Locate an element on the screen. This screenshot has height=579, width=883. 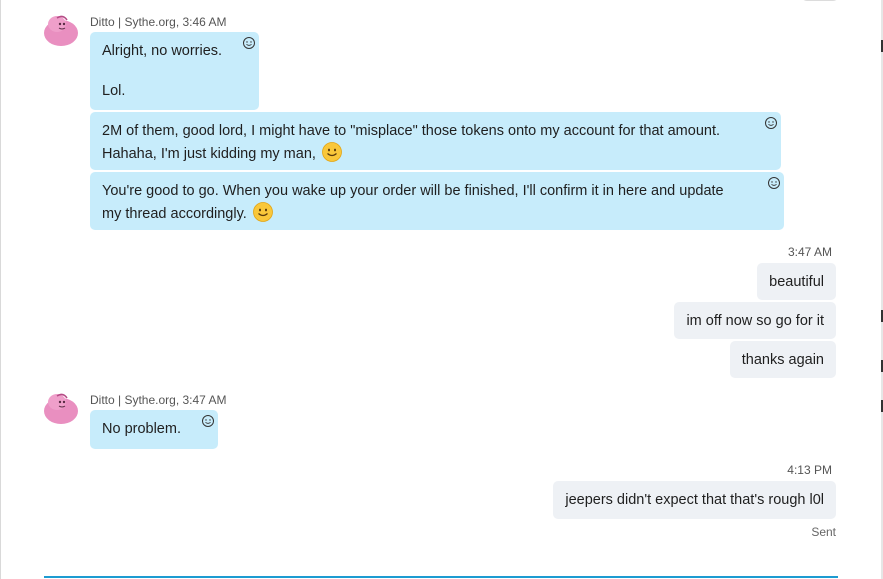
message-text: im off now so go for it is located at coordinates (755, 321).